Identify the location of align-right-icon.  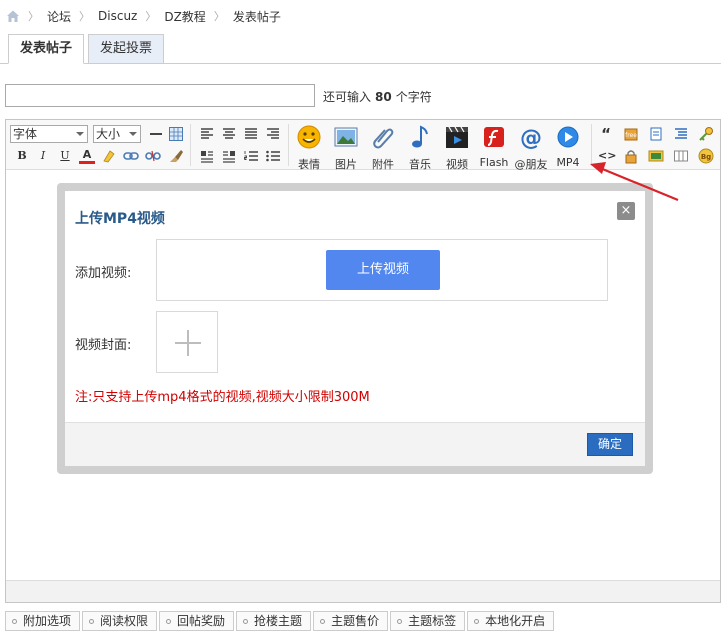
(273, 134).